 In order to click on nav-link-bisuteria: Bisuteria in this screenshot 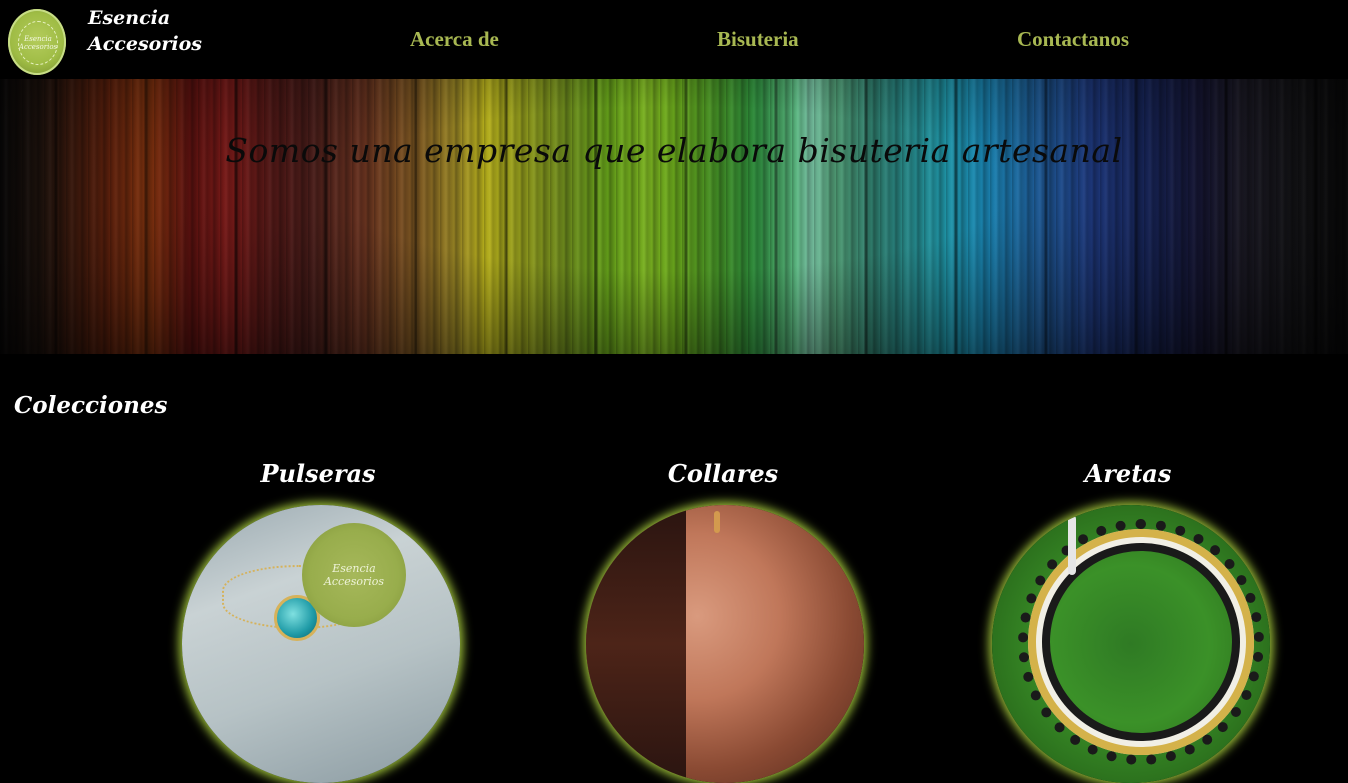, I will do `click(758, 39)`.